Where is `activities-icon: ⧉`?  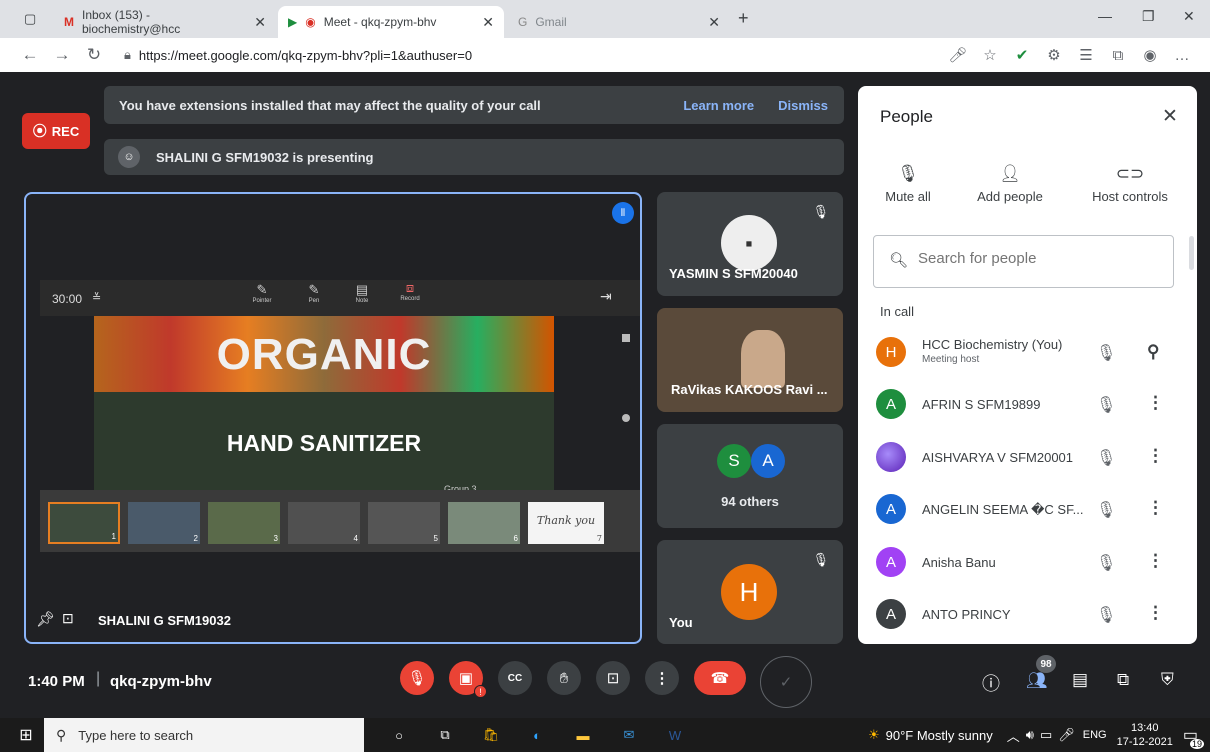 activities-icon: ⧉ is located at coordinates (1123, 680).